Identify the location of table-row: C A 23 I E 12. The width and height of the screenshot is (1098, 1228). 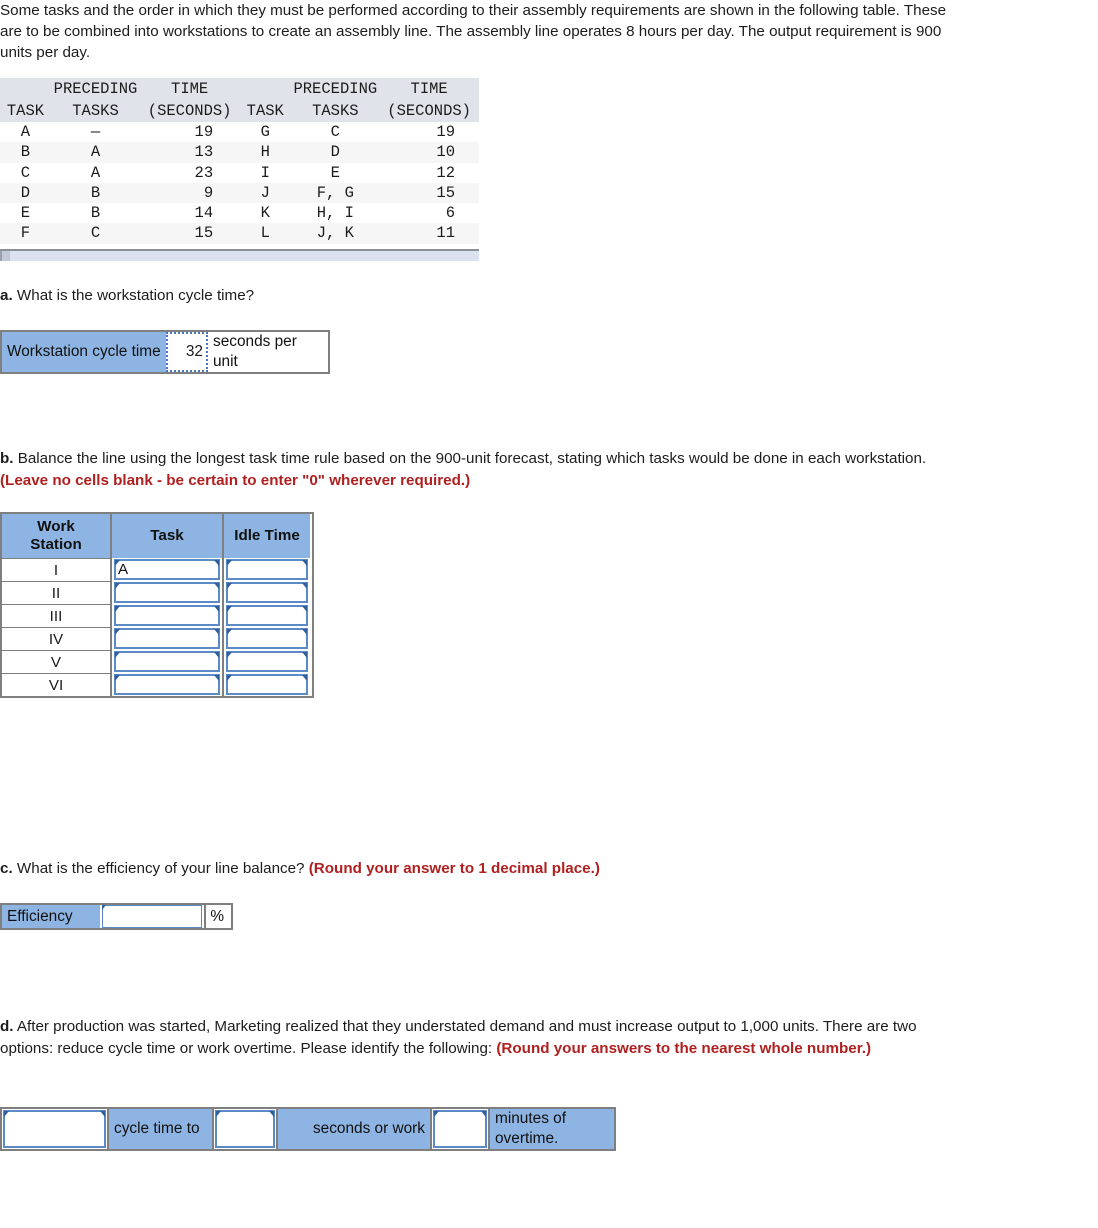
(239, 173).